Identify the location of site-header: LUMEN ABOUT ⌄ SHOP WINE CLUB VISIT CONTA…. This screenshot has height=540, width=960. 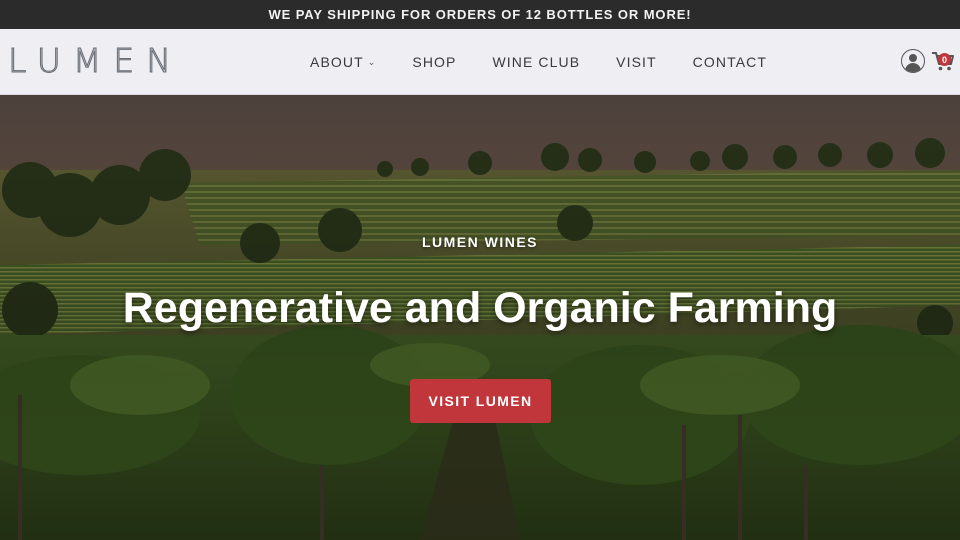
(480, 62).